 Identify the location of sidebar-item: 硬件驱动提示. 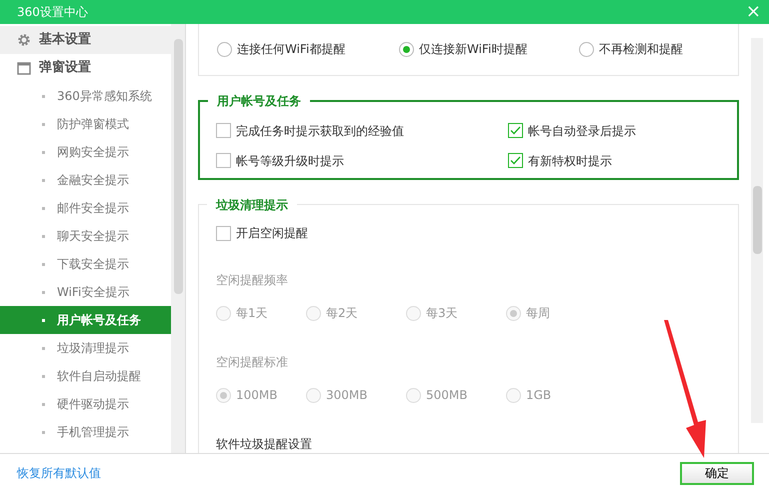
(86, 404).